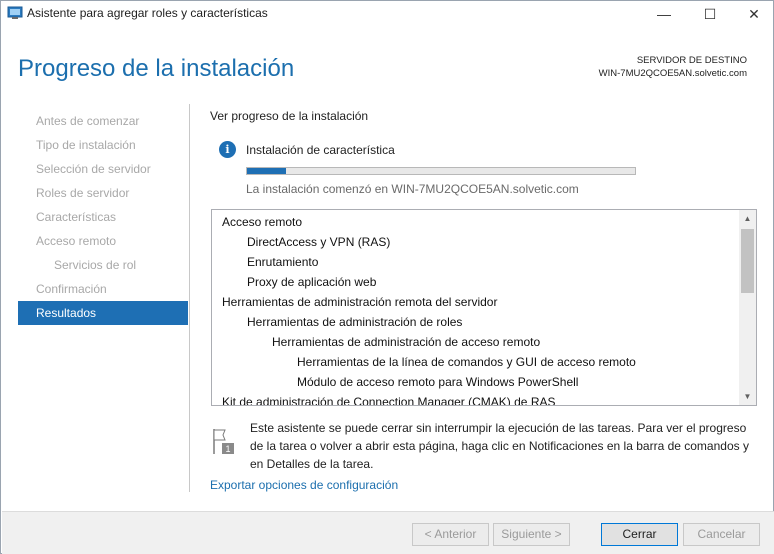 This screenshot has height=554, width=774. Describe the element at coordinates (441, 171) in the screenshot. I see `installation-progress-bar` at that location.